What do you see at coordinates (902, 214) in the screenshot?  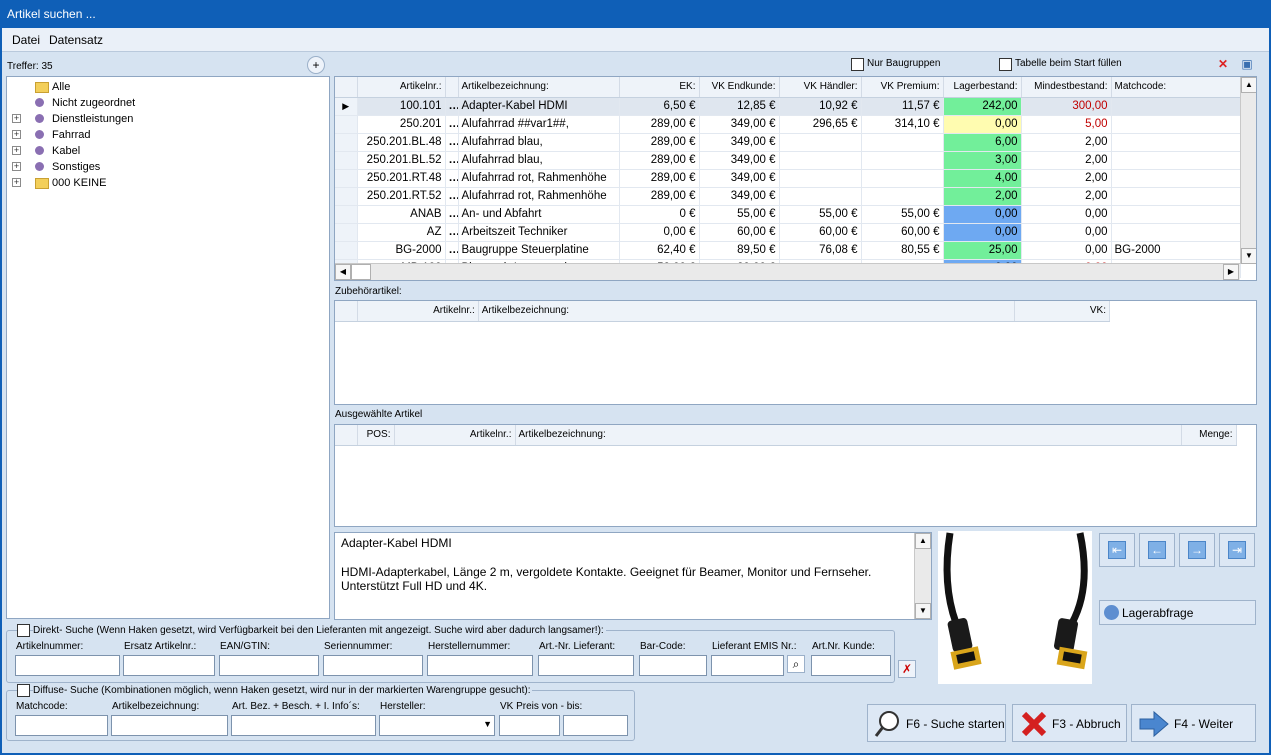 I see `cell-vk-premium: 55,00 €` at bounding box center [902, 214].